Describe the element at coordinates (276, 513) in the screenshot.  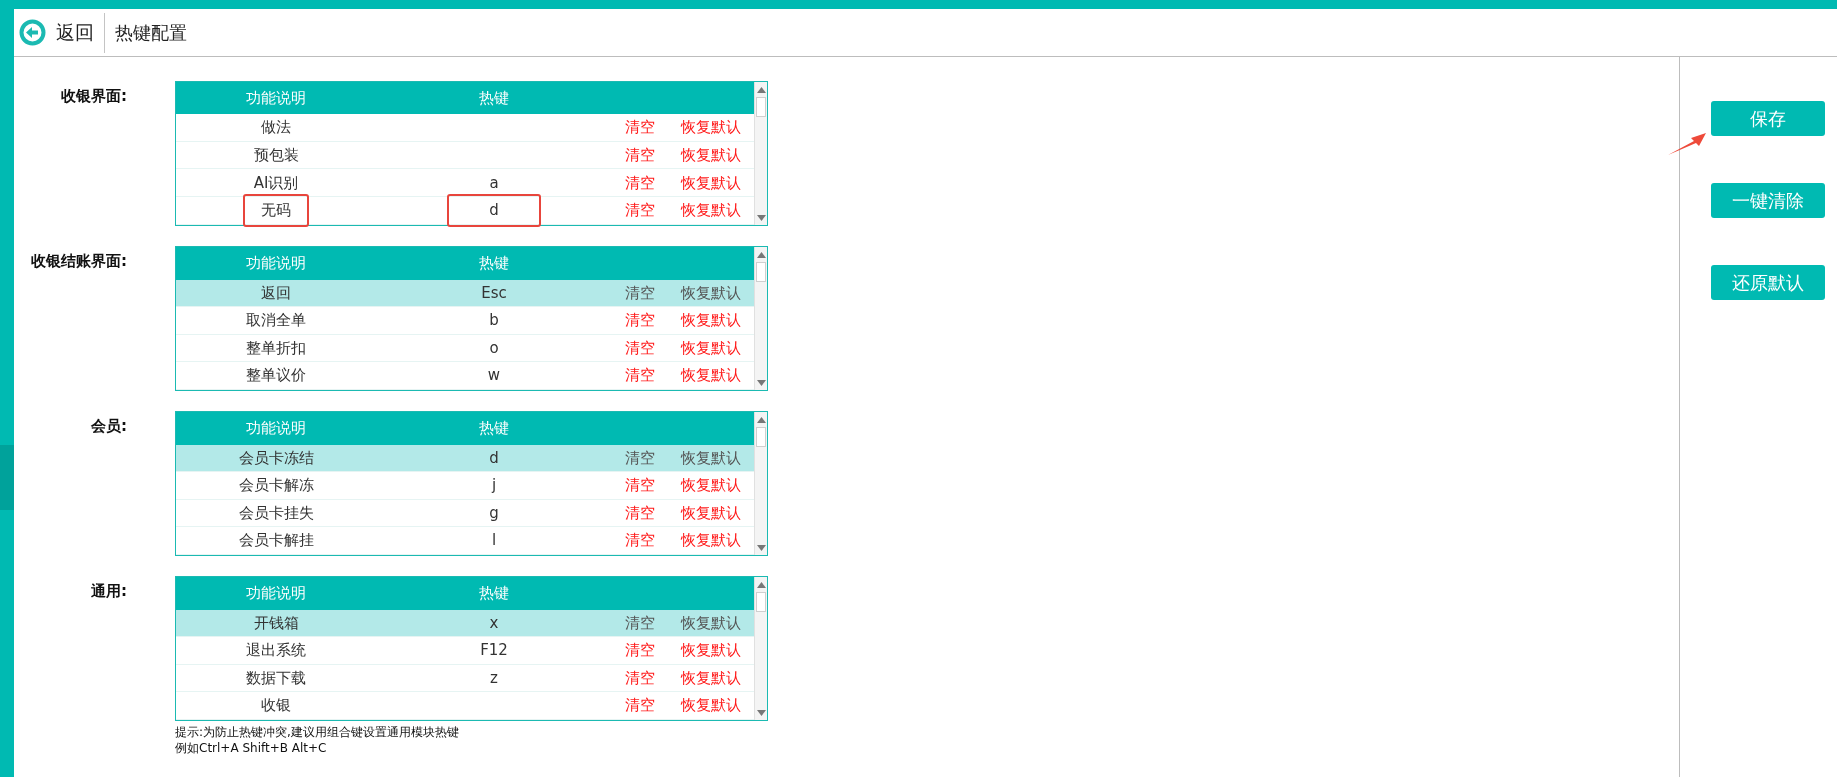
I see `function-name: 会员卡挂失` at that location.